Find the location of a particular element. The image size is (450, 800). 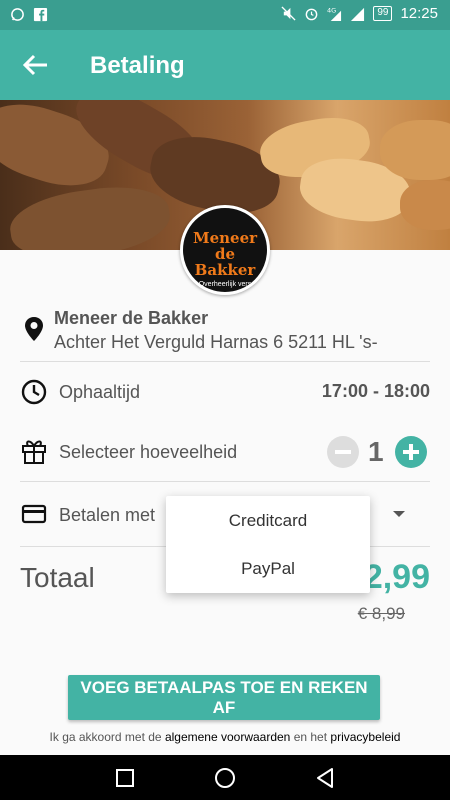

clock-icon is located at coordinates (34, 392).